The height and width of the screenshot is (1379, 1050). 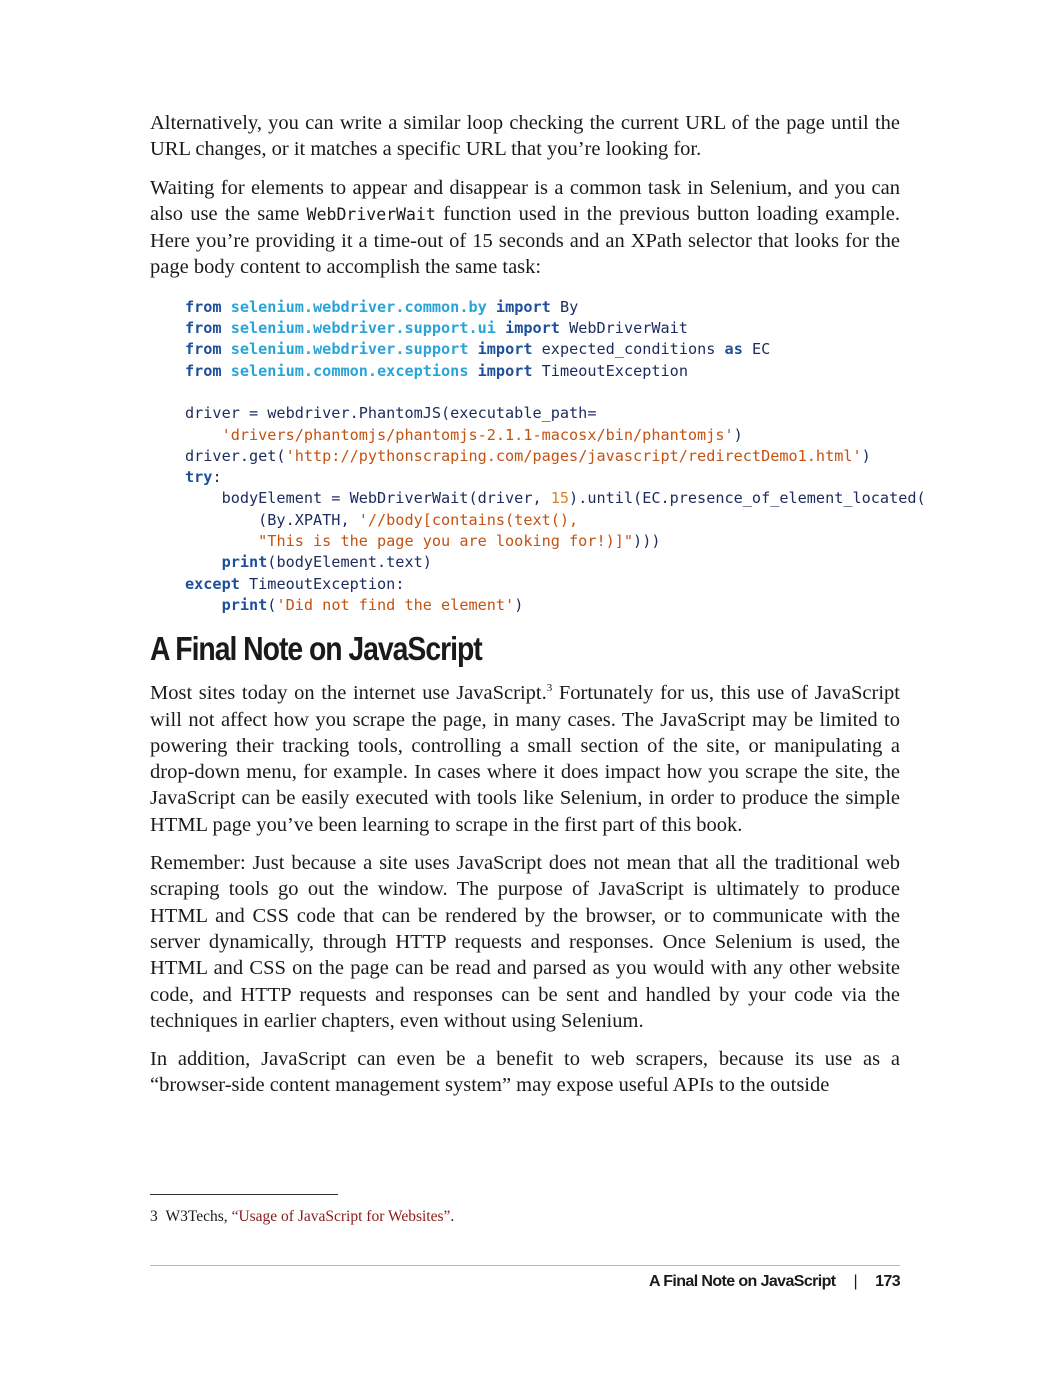 What do you see at coordinates (542, 584) in the screenshot?
I see `code-line: except TimeoutException:` at bounding box center [542, 584].